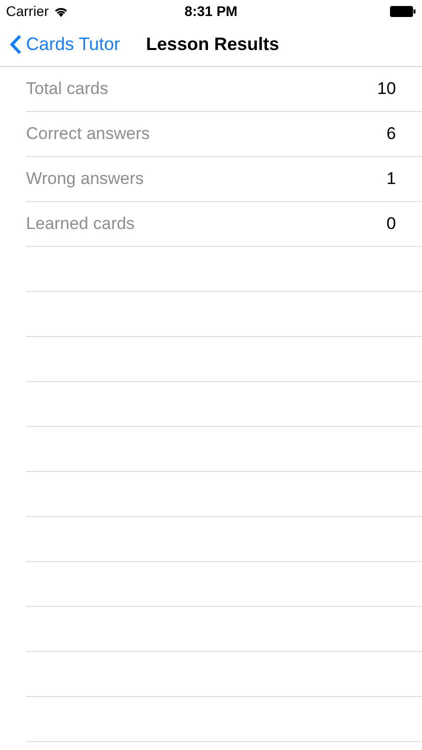 This screenshot has width=422, height=750. I want to click on back-button: Cards Tutor, so click(65, 44).